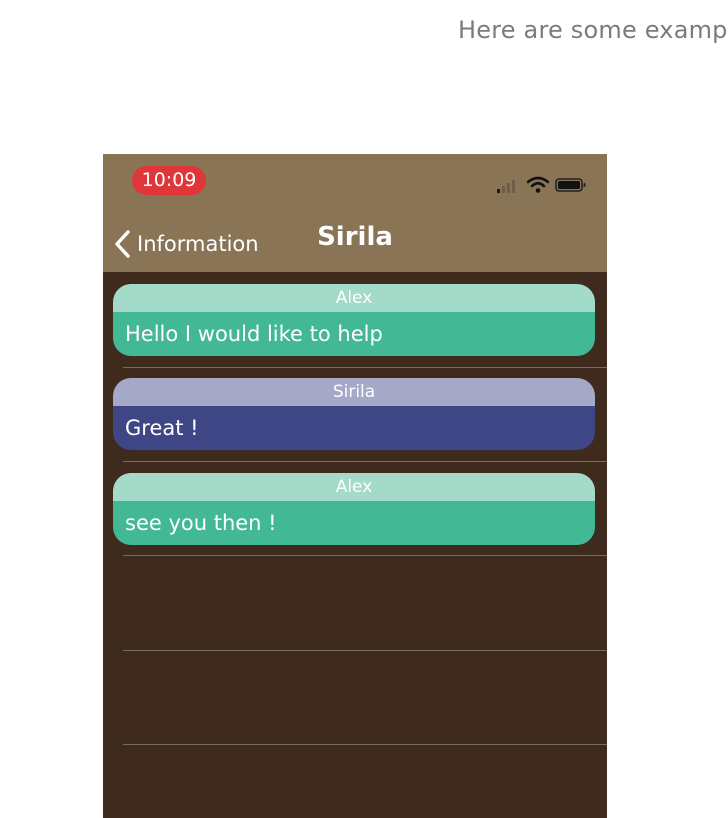 This screenshot has height=818, width=728. Describe the element at coordinates (354, 523) in the screenshot. I see `message-text: see you then !` at that location.